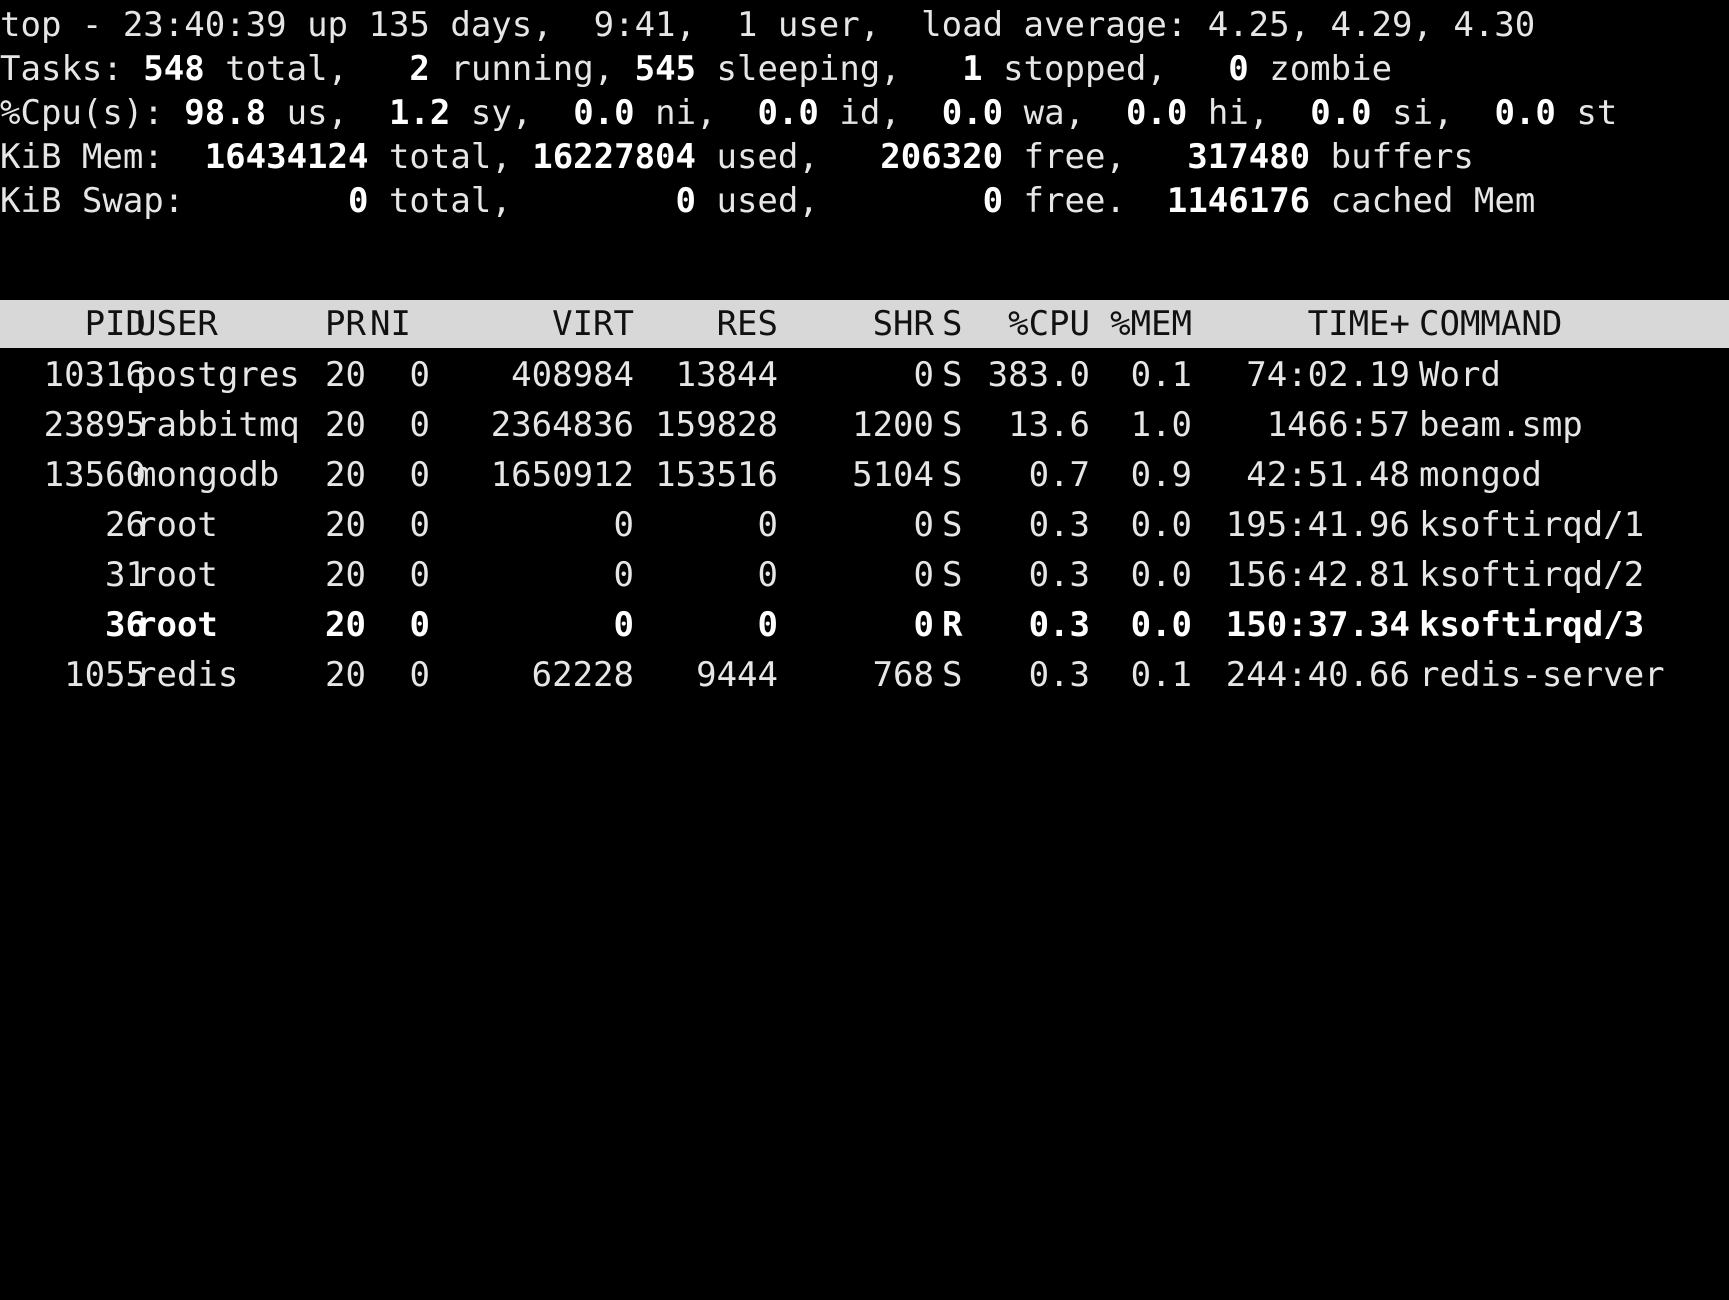  I want to click on cell-pid: 13560, so click(94, 475).